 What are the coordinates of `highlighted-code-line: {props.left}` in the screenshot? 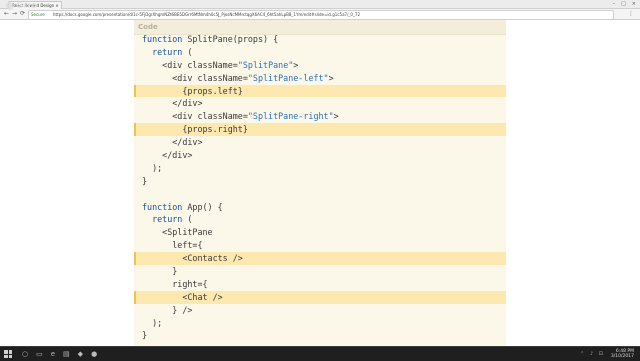 It's located at (320, 91).